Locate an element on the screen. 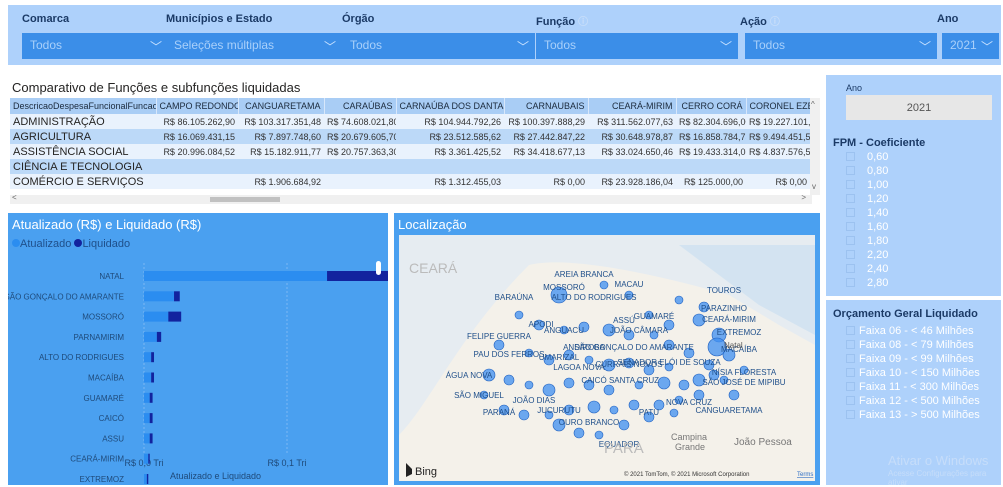 The width and height of the screenshot is (1003, 487). filter-orgao-dropdown: Todos ﹀ is located at coordinates (438, 46).